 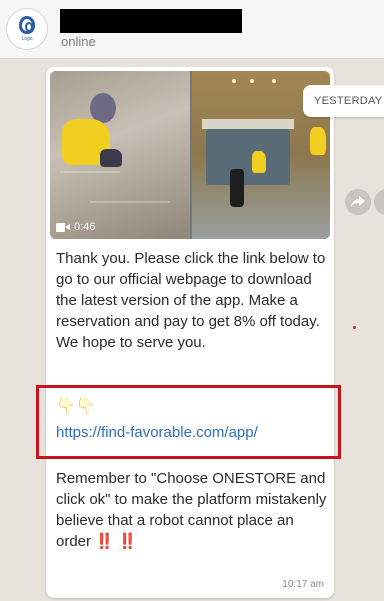 I want to click on forward-button, so click(x=358, y=202).